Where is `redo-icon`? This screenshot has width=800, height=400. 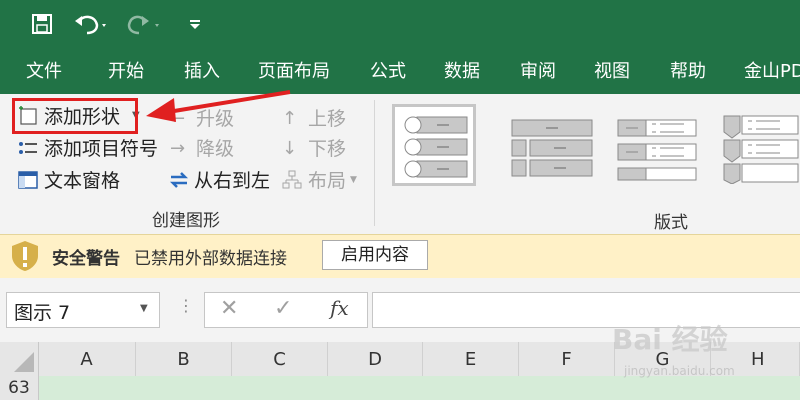 redo-icon is located at coordinates (144, 24).